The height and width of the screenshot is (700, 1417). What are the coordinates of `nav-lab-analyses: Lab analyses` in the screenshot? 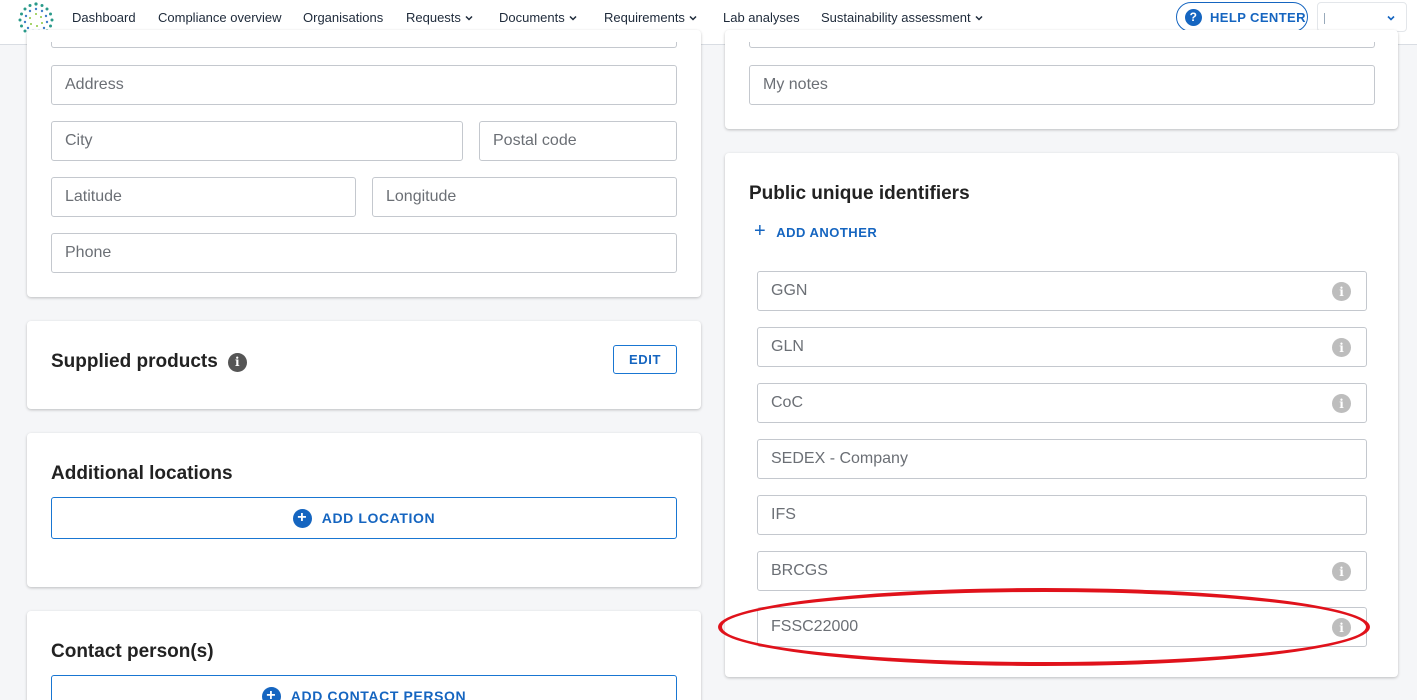 It's located at (761, 17).